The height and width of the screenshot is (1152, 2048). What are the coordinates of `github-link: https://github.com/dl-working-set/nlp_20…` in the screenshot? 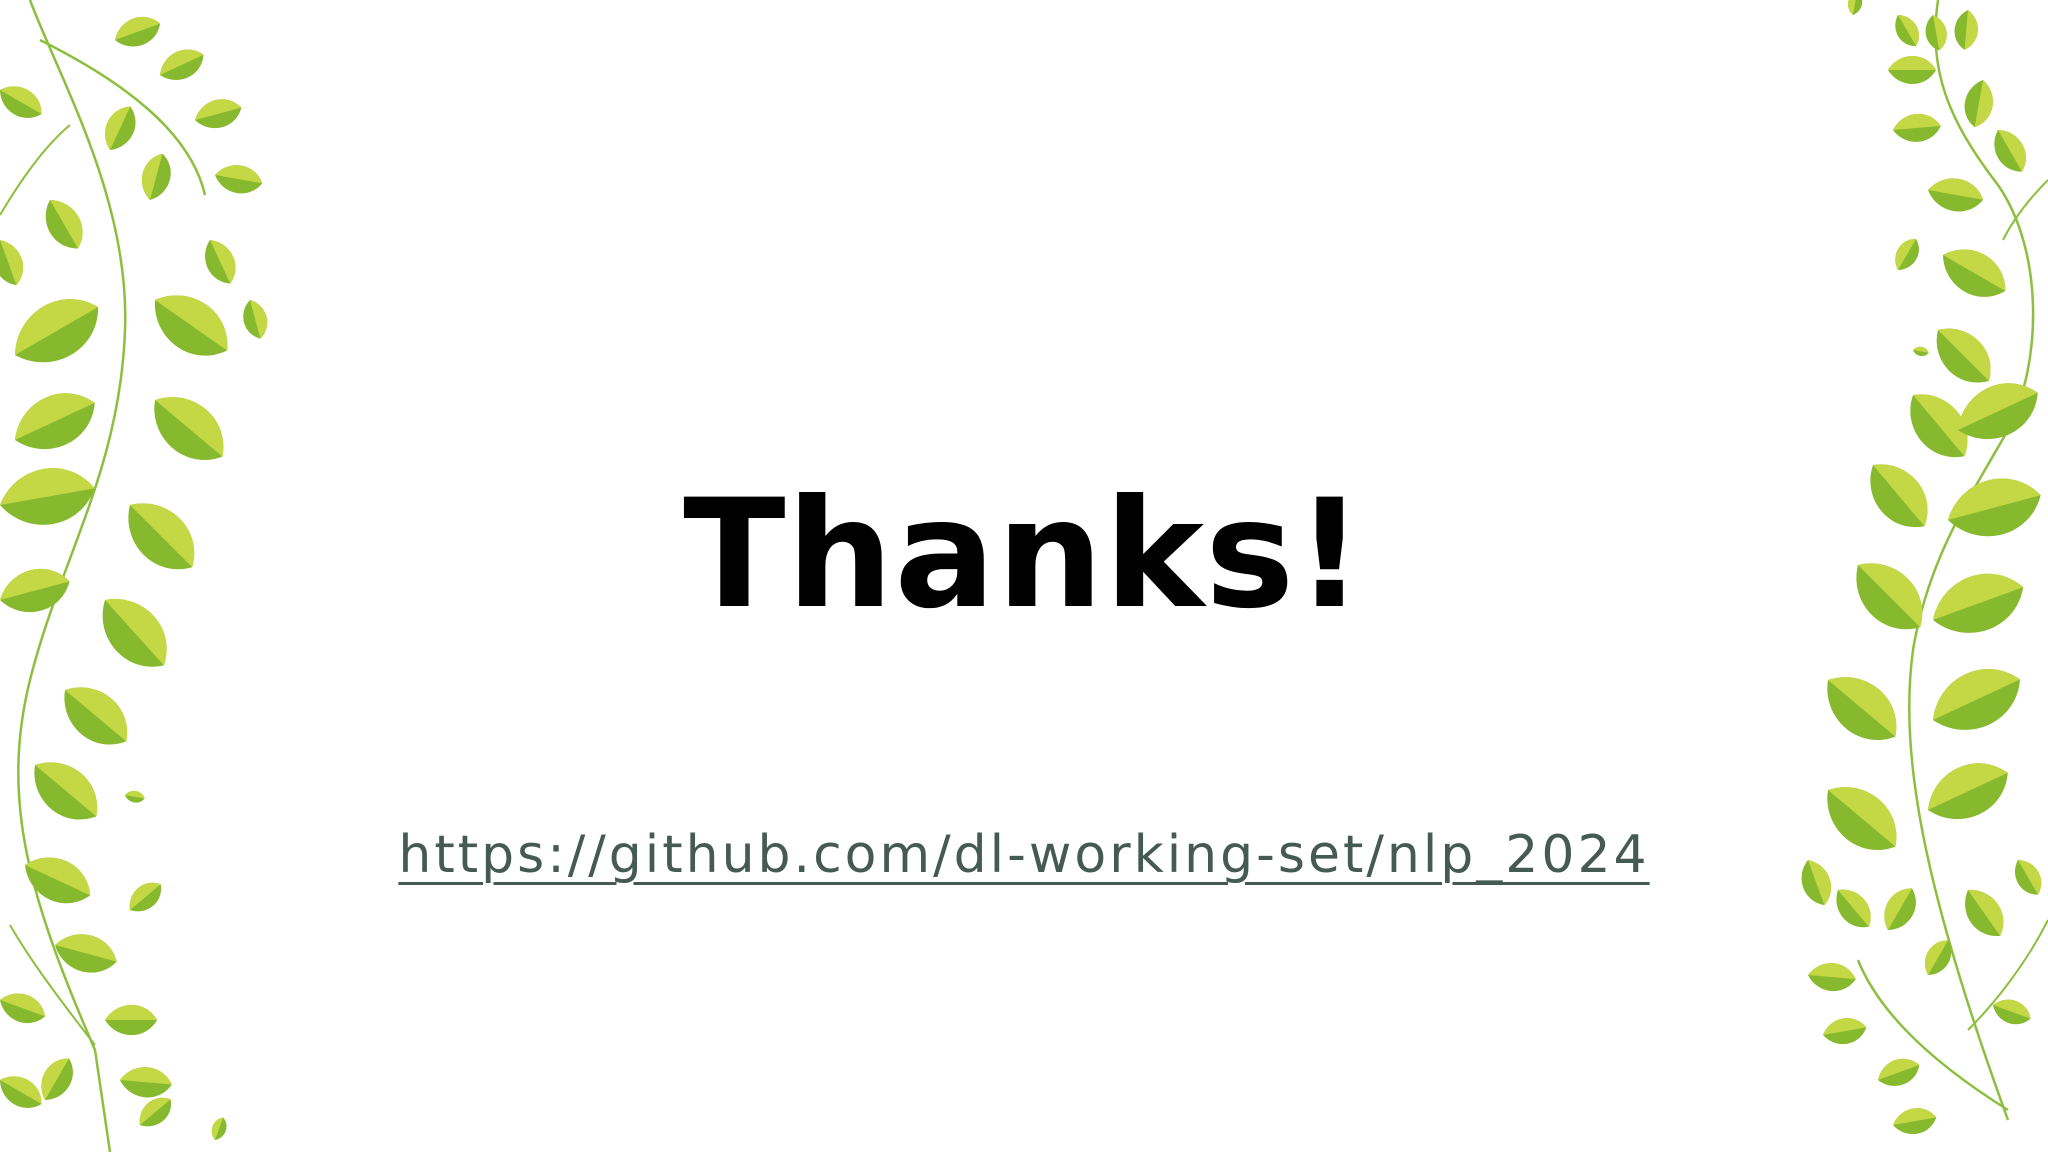 It's located at (1023, 855).